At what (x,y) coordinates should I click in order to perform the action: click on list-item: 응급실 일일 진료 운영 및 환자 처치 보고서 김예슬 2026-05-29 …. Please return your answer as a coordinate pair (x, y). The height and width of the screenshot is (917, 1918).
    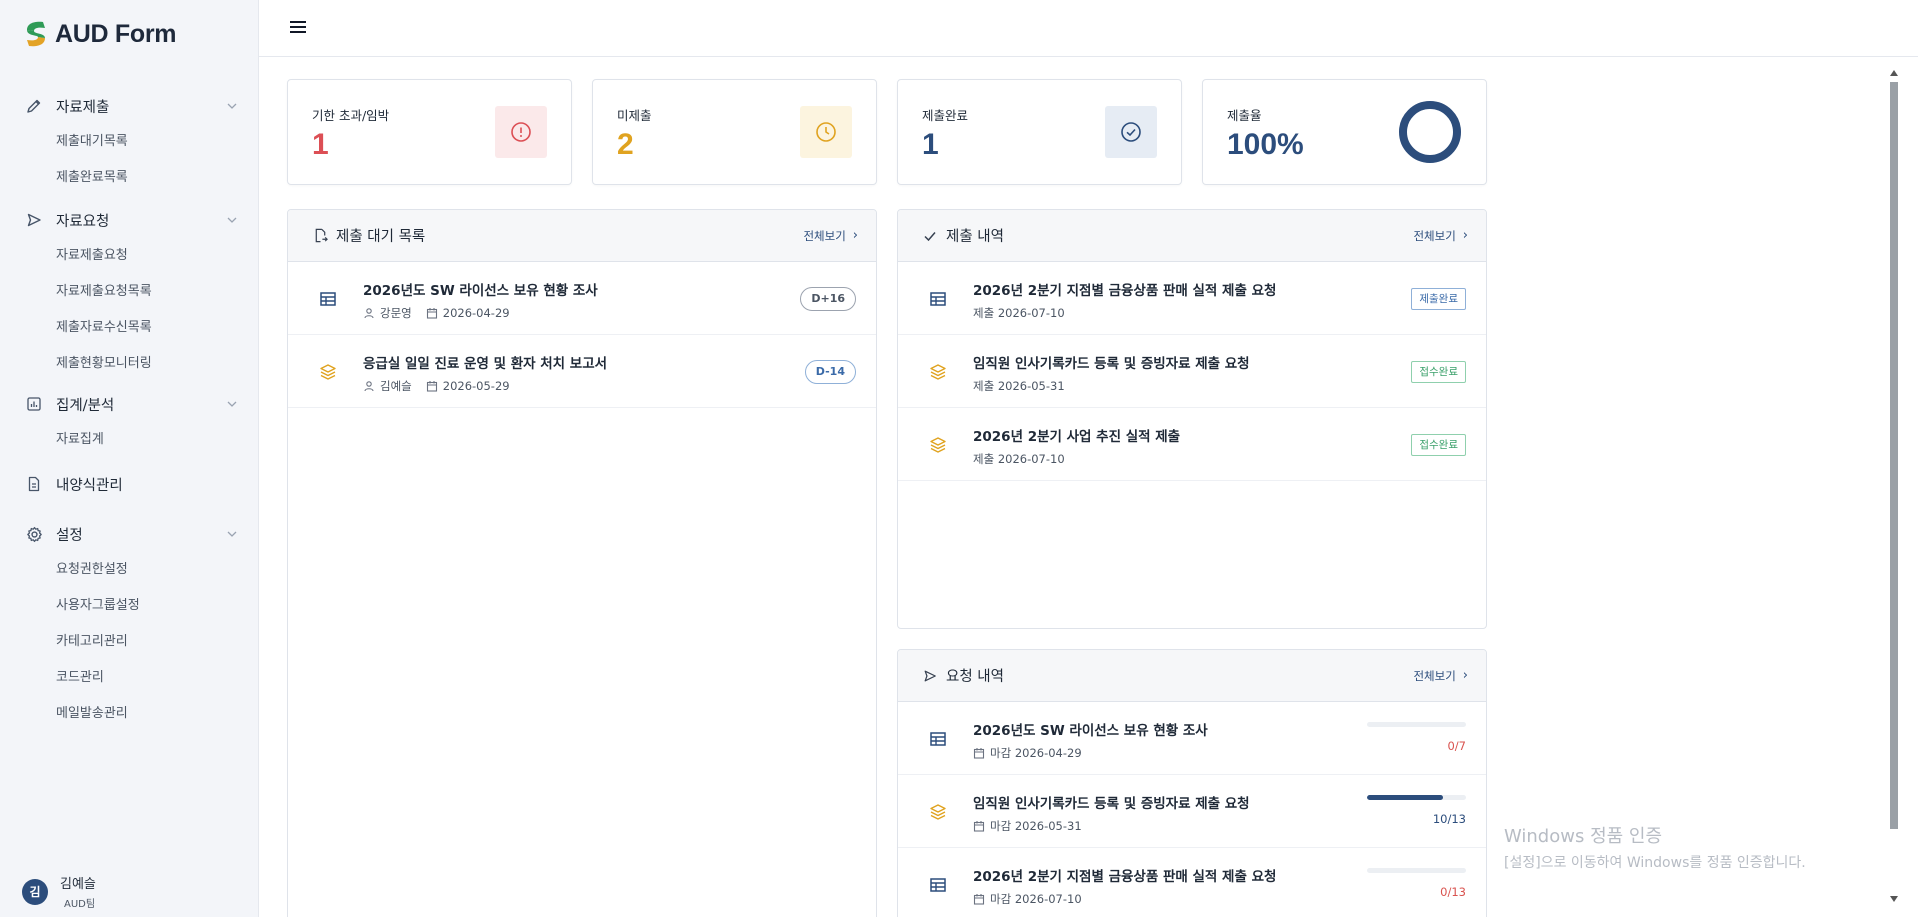
    Looking at the image, I should click on (582, 371).